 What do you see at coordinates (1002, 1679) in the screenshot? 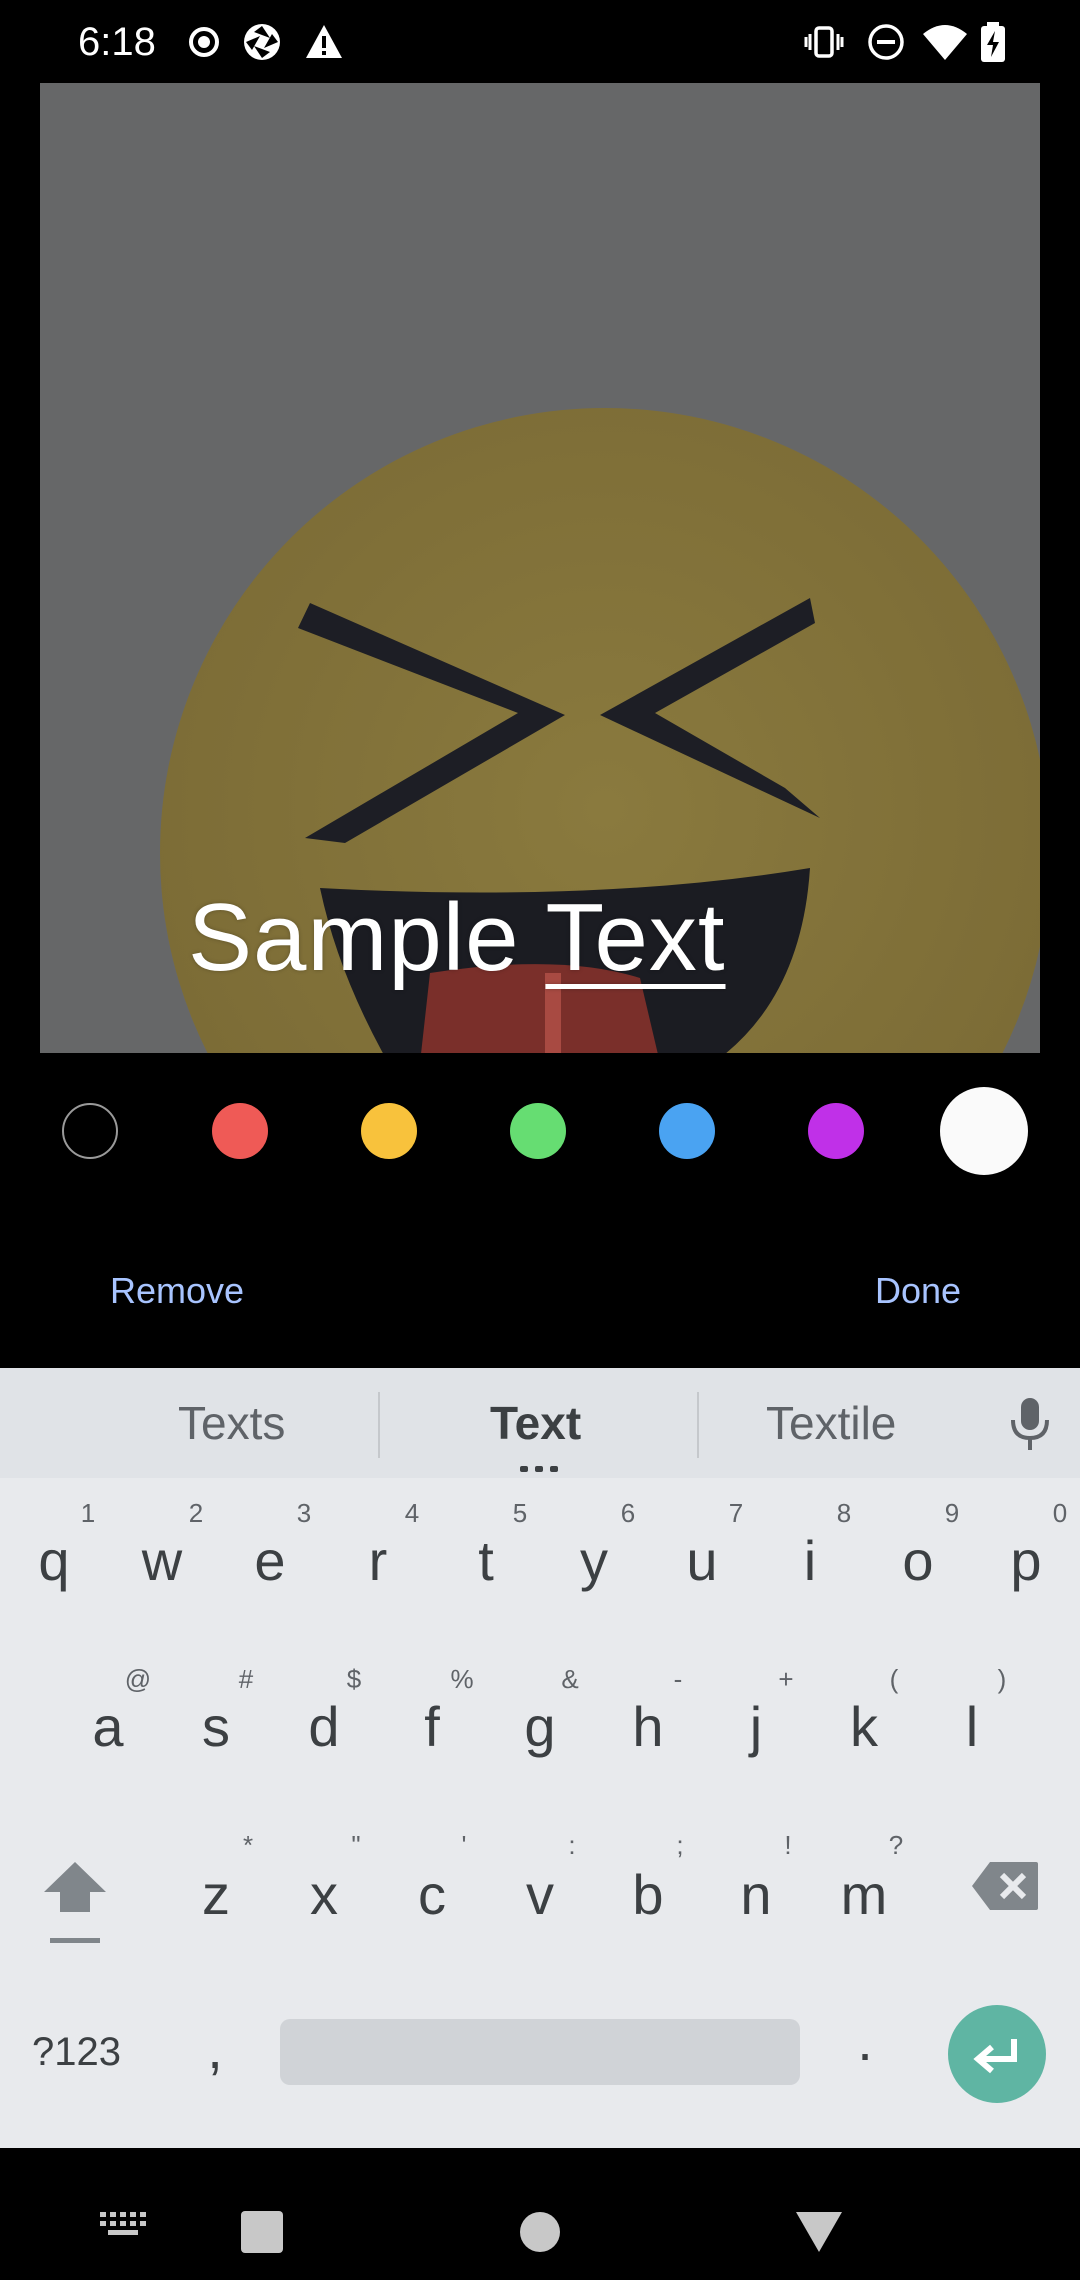
I see `key-hint-l: )` at bounding box center [1002, 1679].